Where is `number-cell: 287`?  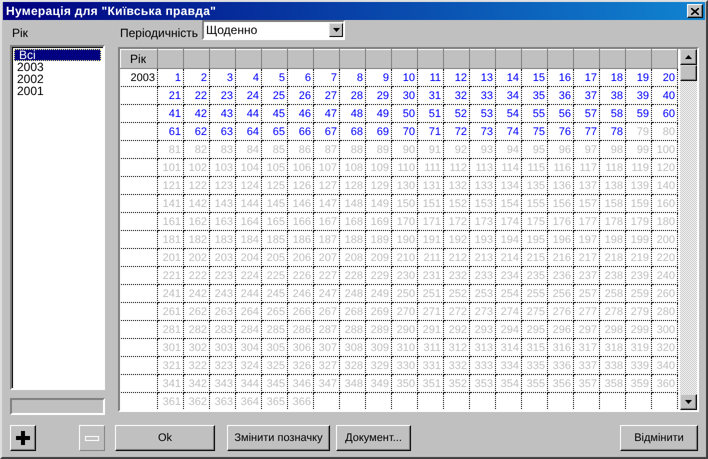
number-cell: 287 is located at coordinates (327, 329).